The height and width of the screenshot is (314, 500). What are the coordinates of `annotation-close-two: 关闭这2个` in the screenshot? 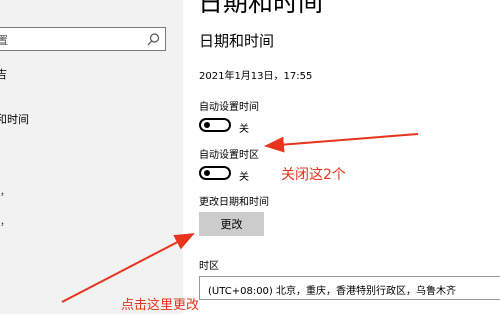 It's located at (313, 175).